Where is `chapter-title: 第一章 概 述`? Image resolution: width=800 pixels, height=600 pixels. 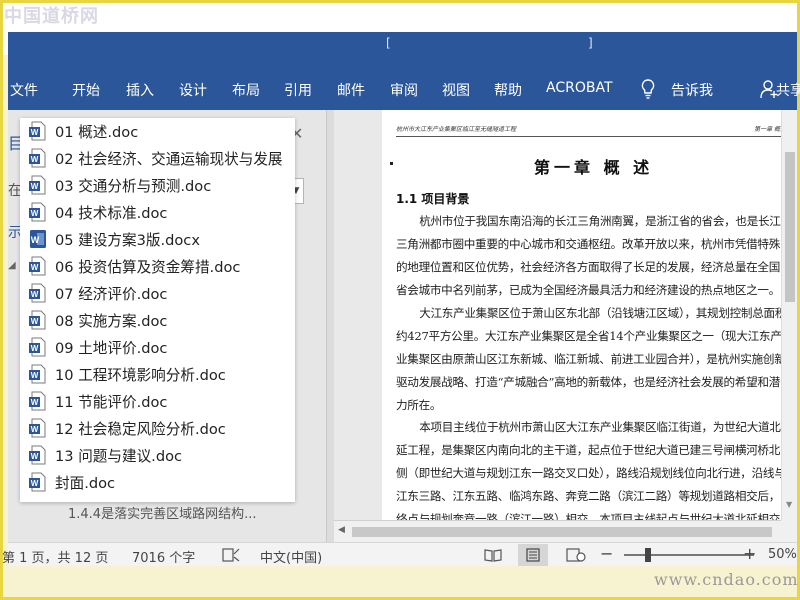 chapter-title: 第一章 概 述 is located at coordinates (594, 167).